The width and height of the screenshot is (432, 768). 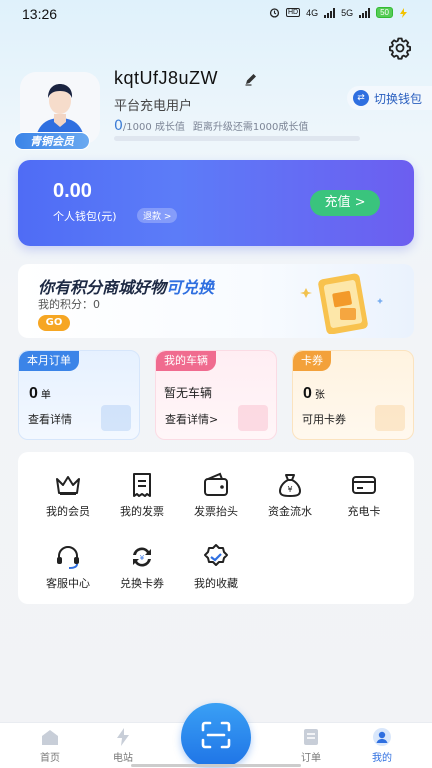 I want to click on coupon-value: 0, so click(x=307, y=393).